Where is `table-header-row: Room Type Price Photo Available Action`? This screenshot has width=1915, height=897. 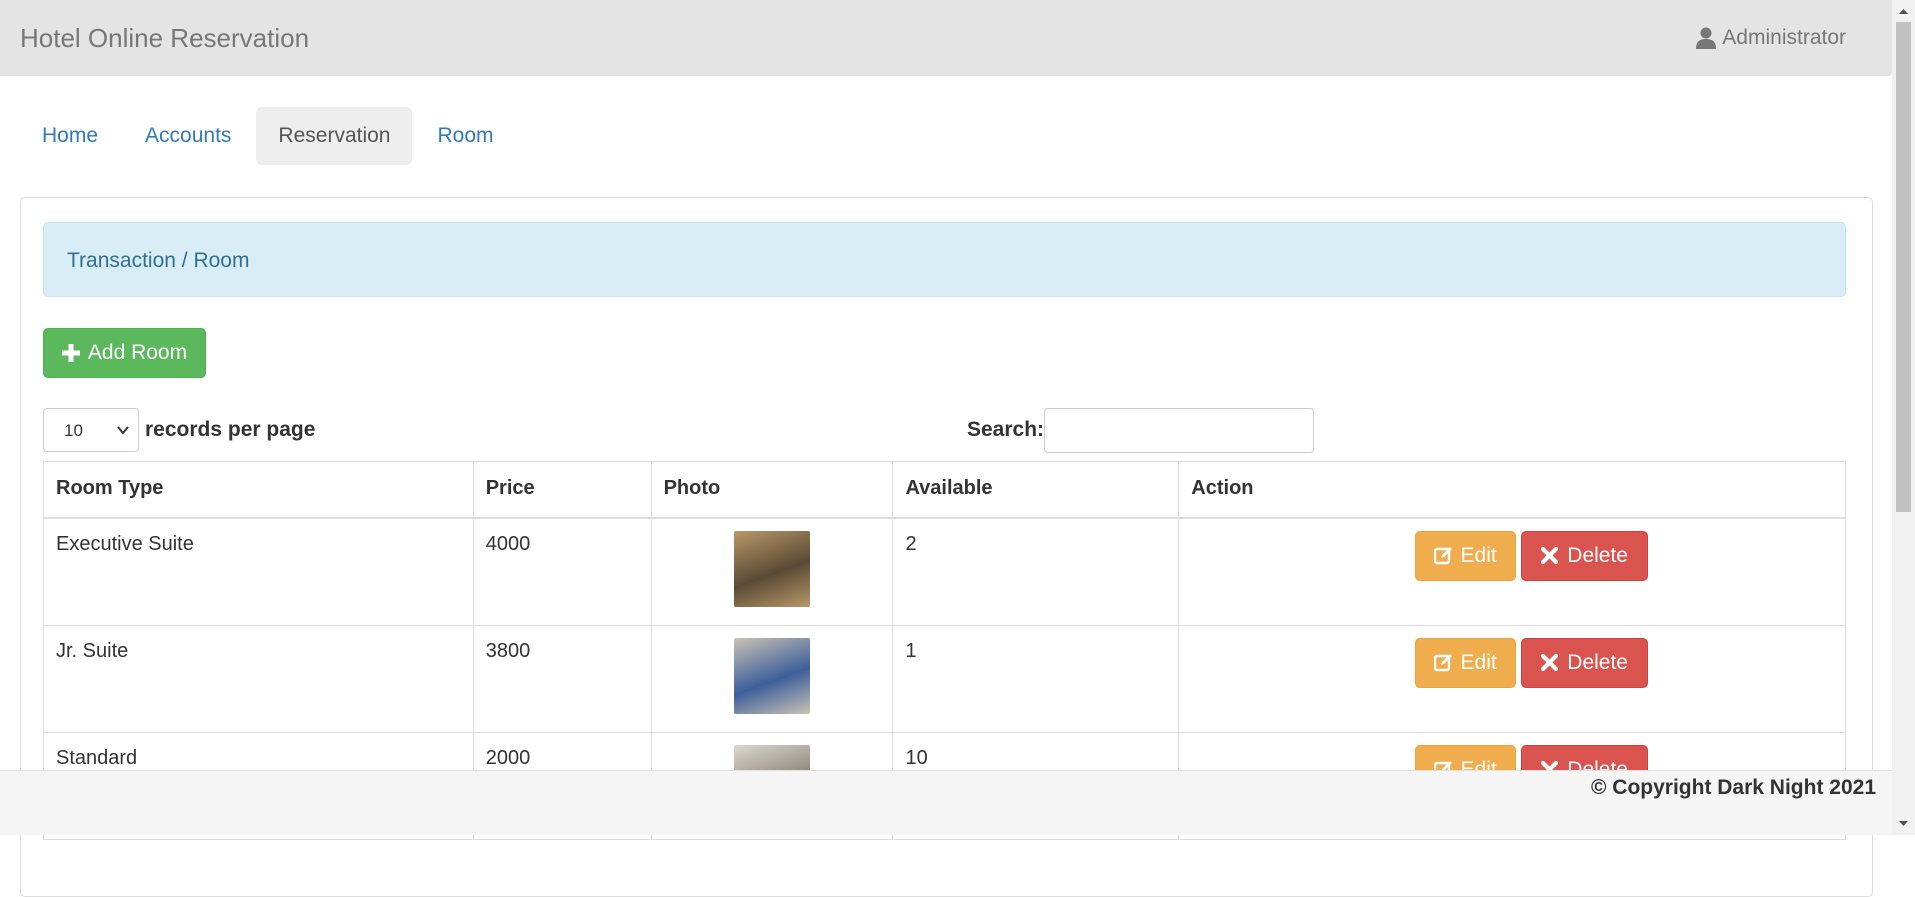 table-header-row: Room Type Price Photo Available Action is located at coordinates (944, 490).